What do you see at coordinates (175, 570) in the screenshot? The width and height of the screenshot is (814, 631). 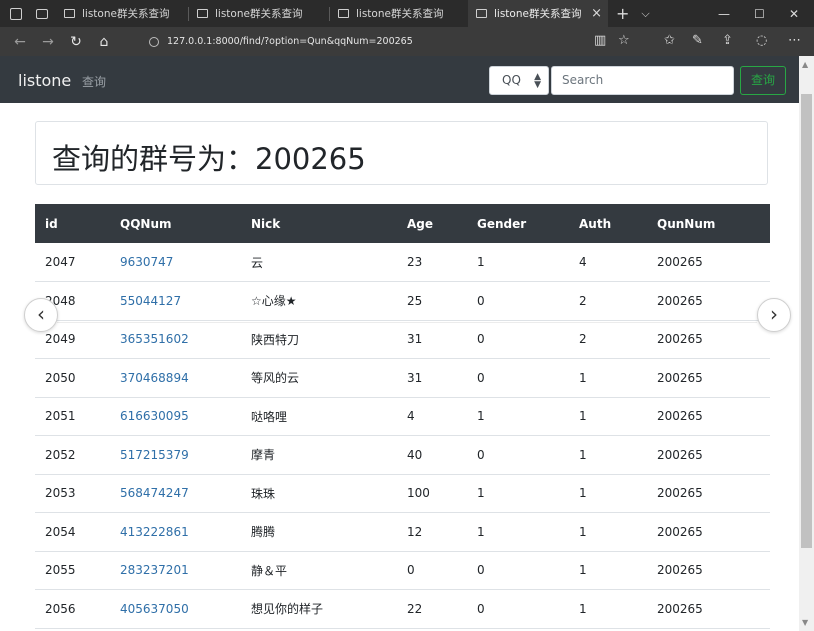 I see `cell-qqnum: 283237201` at bounding box center [175, 570].